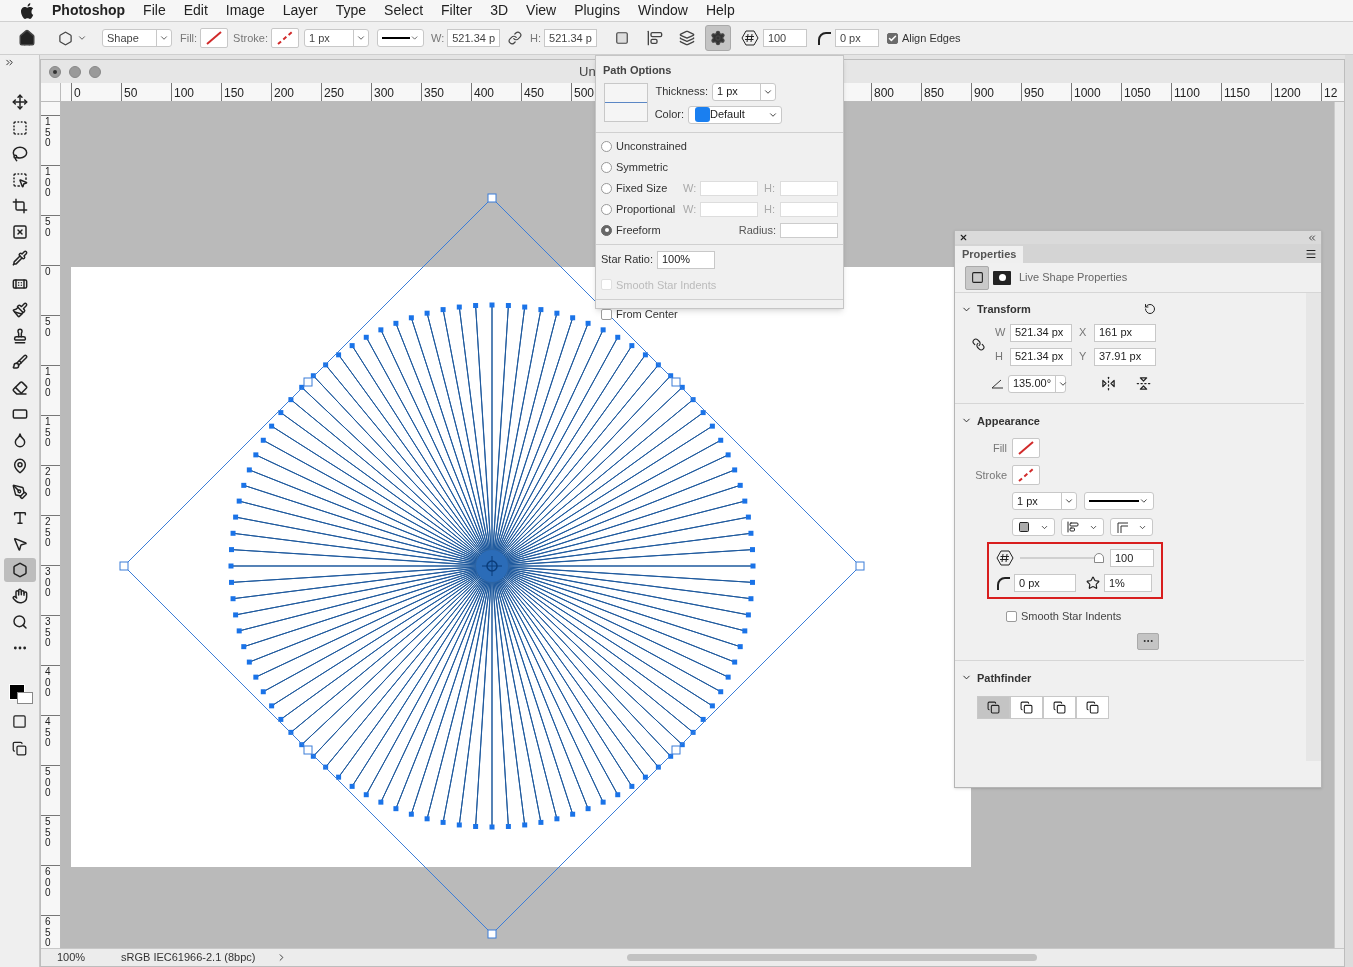 The width and height of the screenshot is (1353, 967). I want to click on smooth-indents-checkbox, so click(1011, 616).